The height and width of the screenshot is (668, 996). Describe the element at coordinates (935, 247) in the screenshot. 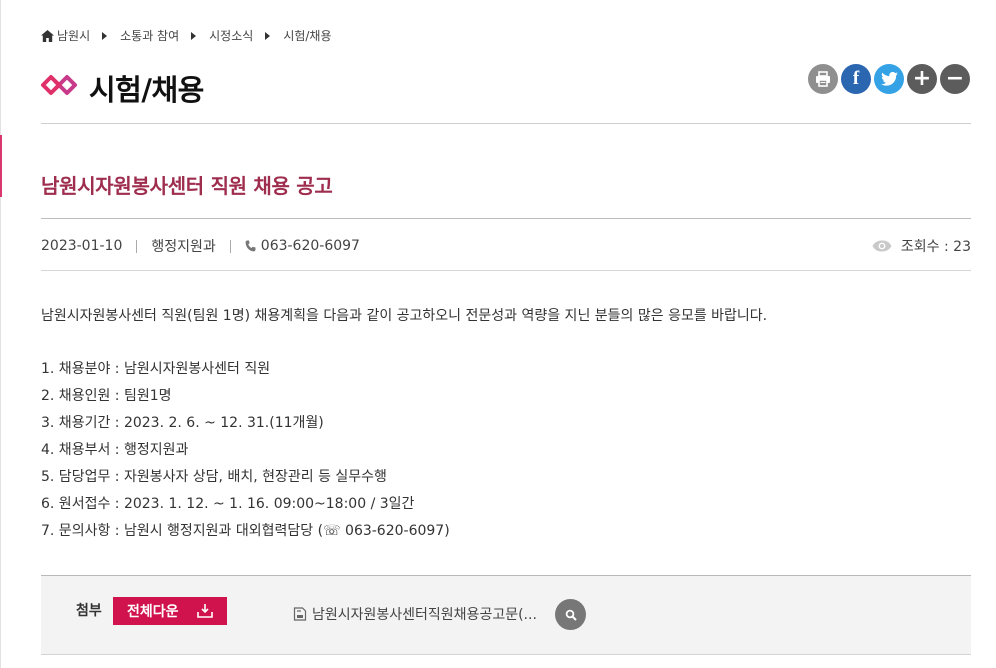

I see `view-count: 조회수 : 23` at that location.